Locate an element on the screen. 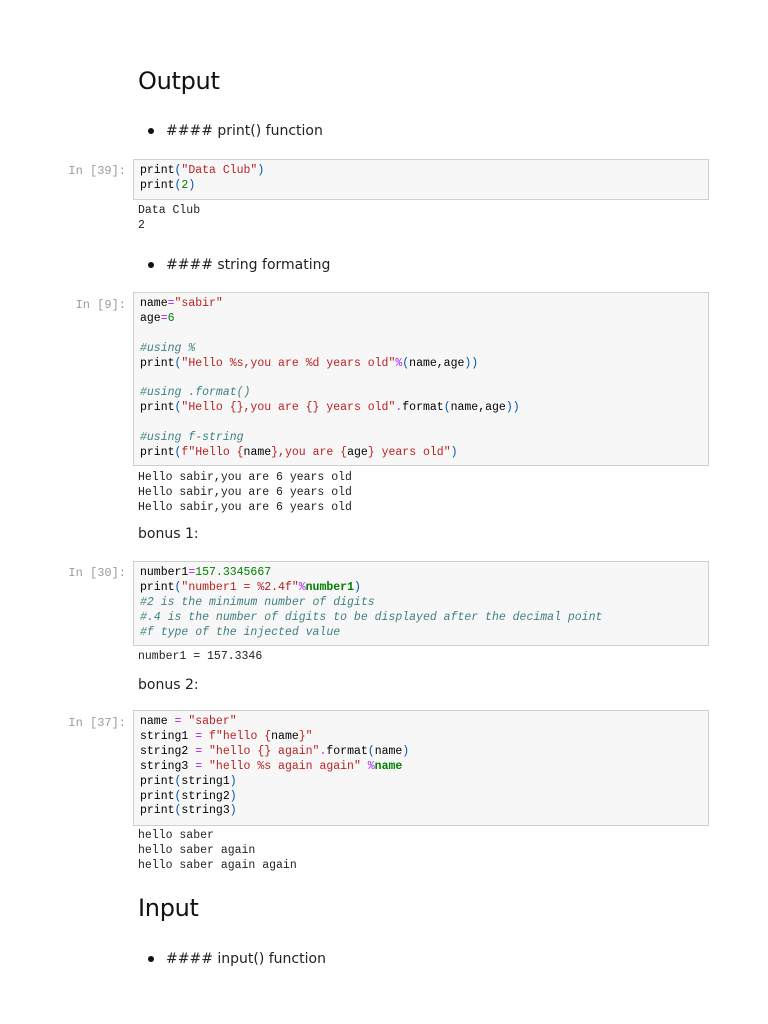  code-line: name="sabir" is located at coordinates (421, 304).